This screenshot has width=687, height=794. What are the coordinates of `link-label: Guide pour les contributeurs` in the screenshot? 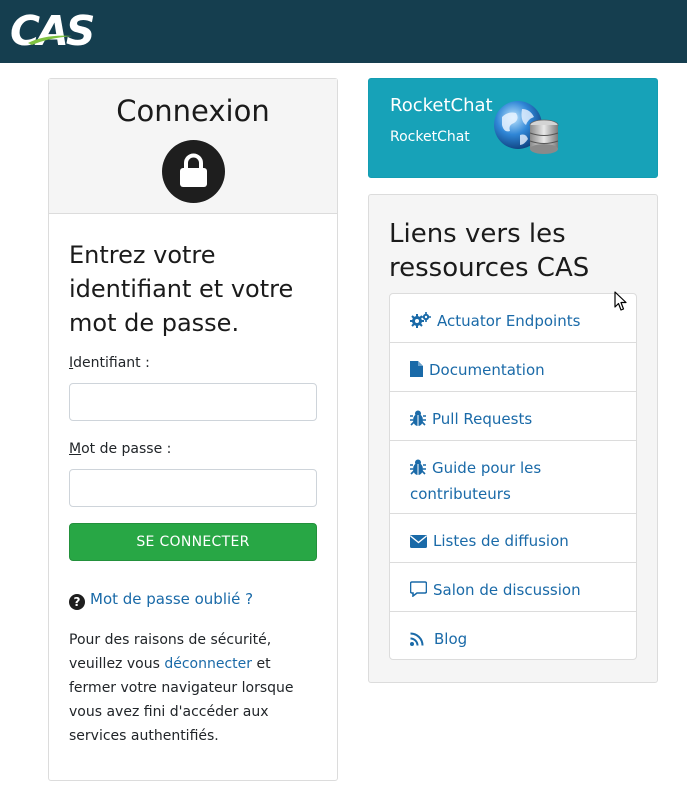 It's located at (476, 481).